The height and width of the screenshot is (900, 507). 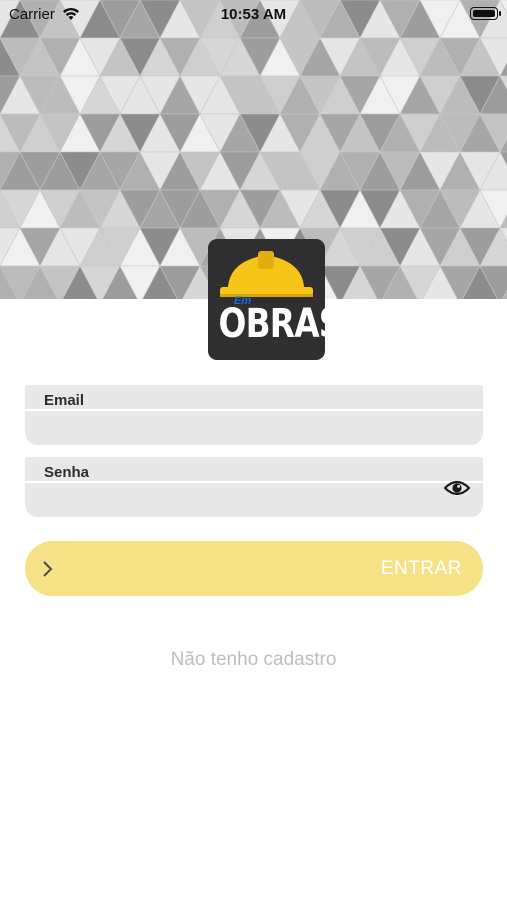 I want to click on email-input, so click(x=254, y=428).